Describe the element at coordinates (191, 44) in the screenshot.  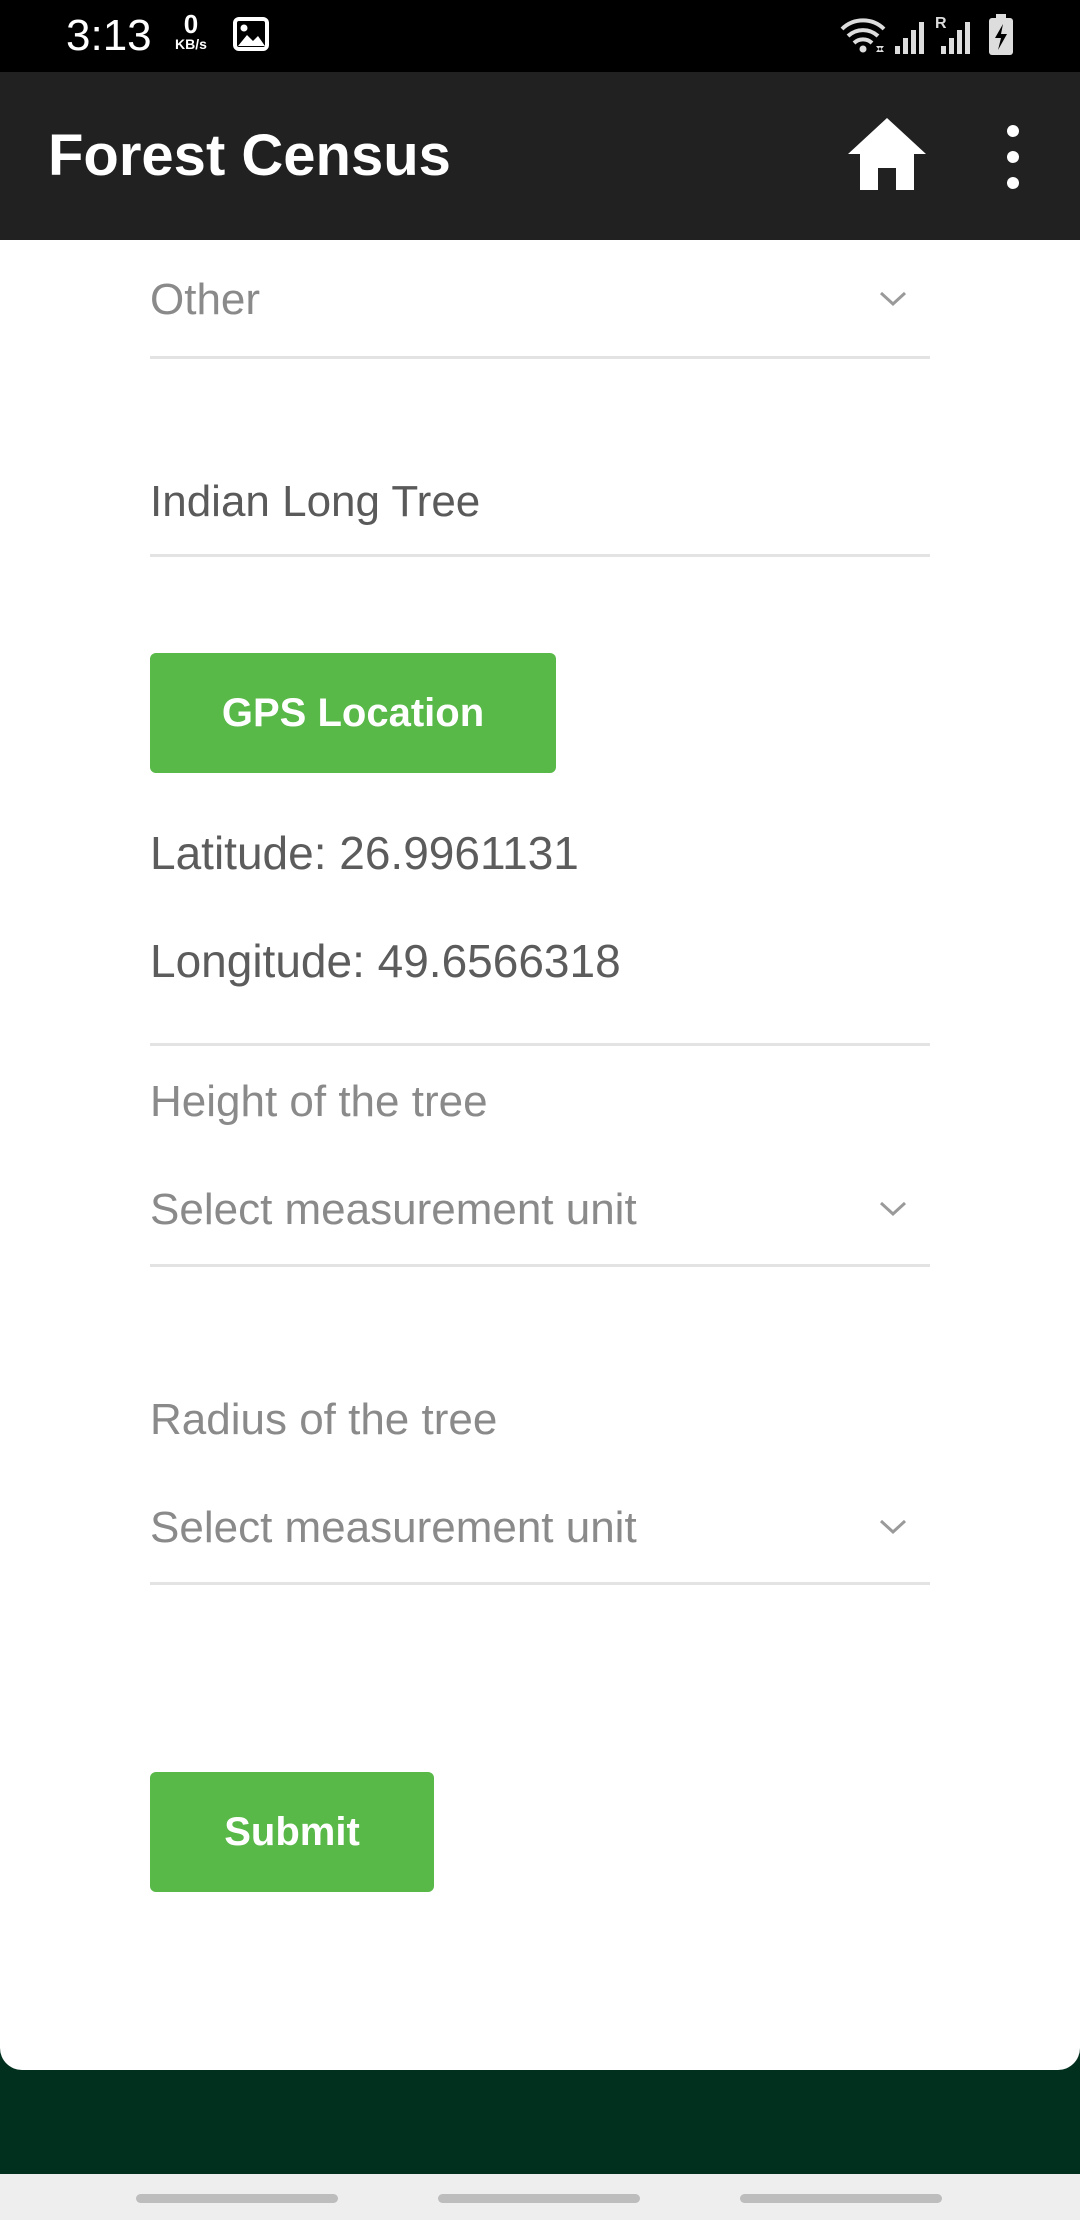
I see `network-speed-unit: KB/s` at that location.